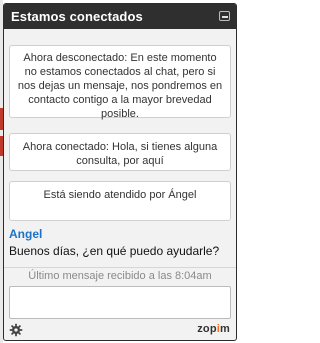 The width and height of the screenshot is (320, 343). Describe the element at coordinates (225, 329) in the screenshot. I see `brand-text: m` at that location.